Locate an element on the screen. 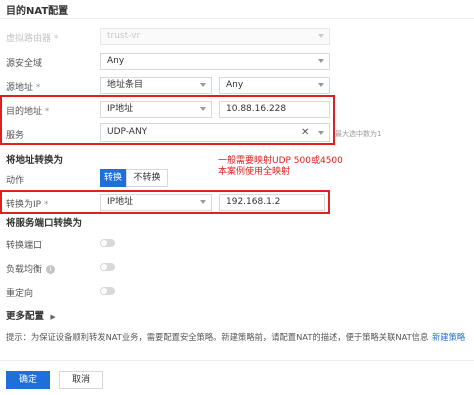 The width and height of the screenshot is (474, 395). annotation-line-1: 一般需要映射UDP 500或4500 is located at coordinates (280, 161).